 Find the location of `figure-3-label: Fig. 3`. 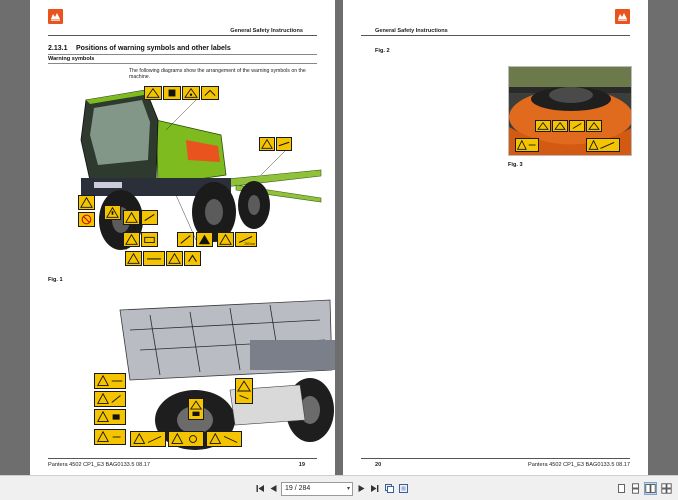

figure-3-label: Fig. 3 is located at coordinates (515, 165).